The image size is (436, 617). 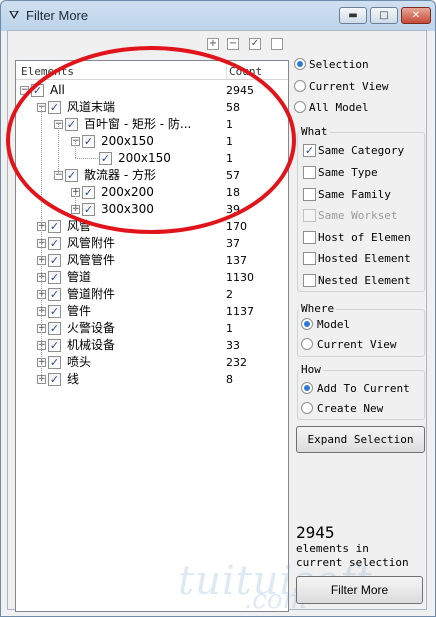 I want to click on minimize-button: ▬, so click(x=353, y=15).